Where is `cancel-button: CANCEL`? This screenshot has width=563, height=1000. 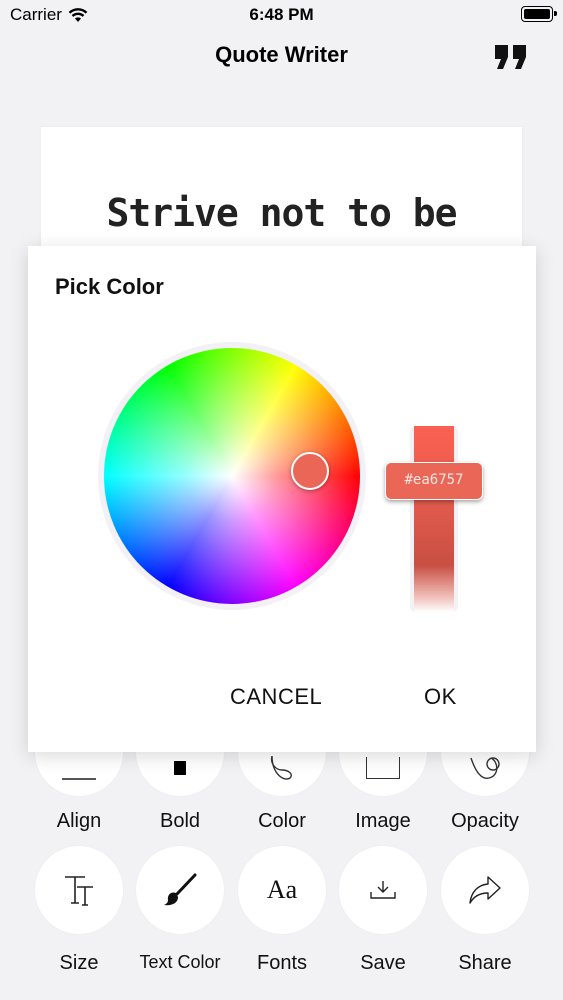
cancel-button: CANCEL is located at coordinates (276, 697).